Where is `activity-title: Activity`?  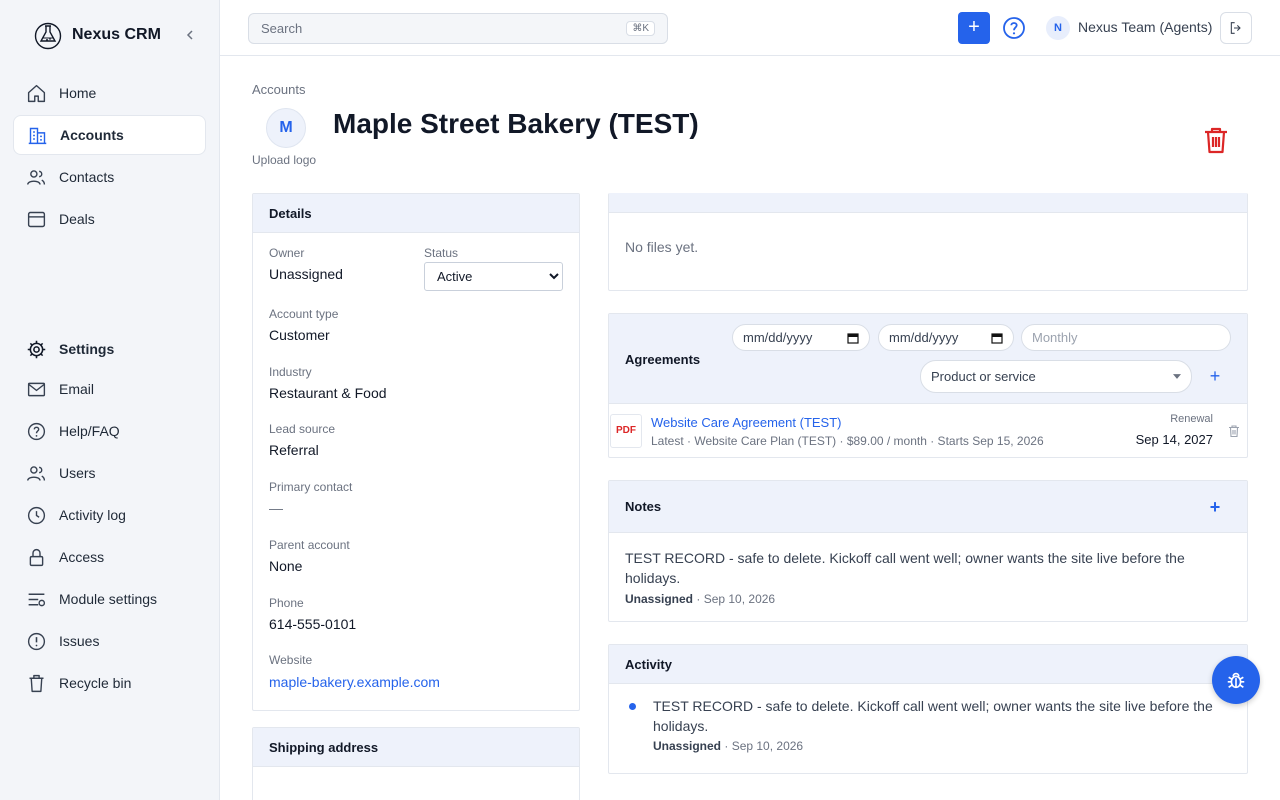 activity-title: Activity is located at coordinates (928, 664).